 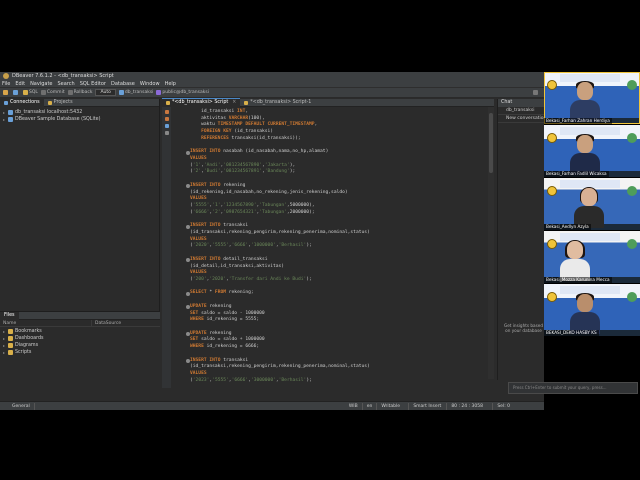 What do you see at coordinates (536, 92) in the screenshot?
I see `search-button` at bounding box center [536, 92].